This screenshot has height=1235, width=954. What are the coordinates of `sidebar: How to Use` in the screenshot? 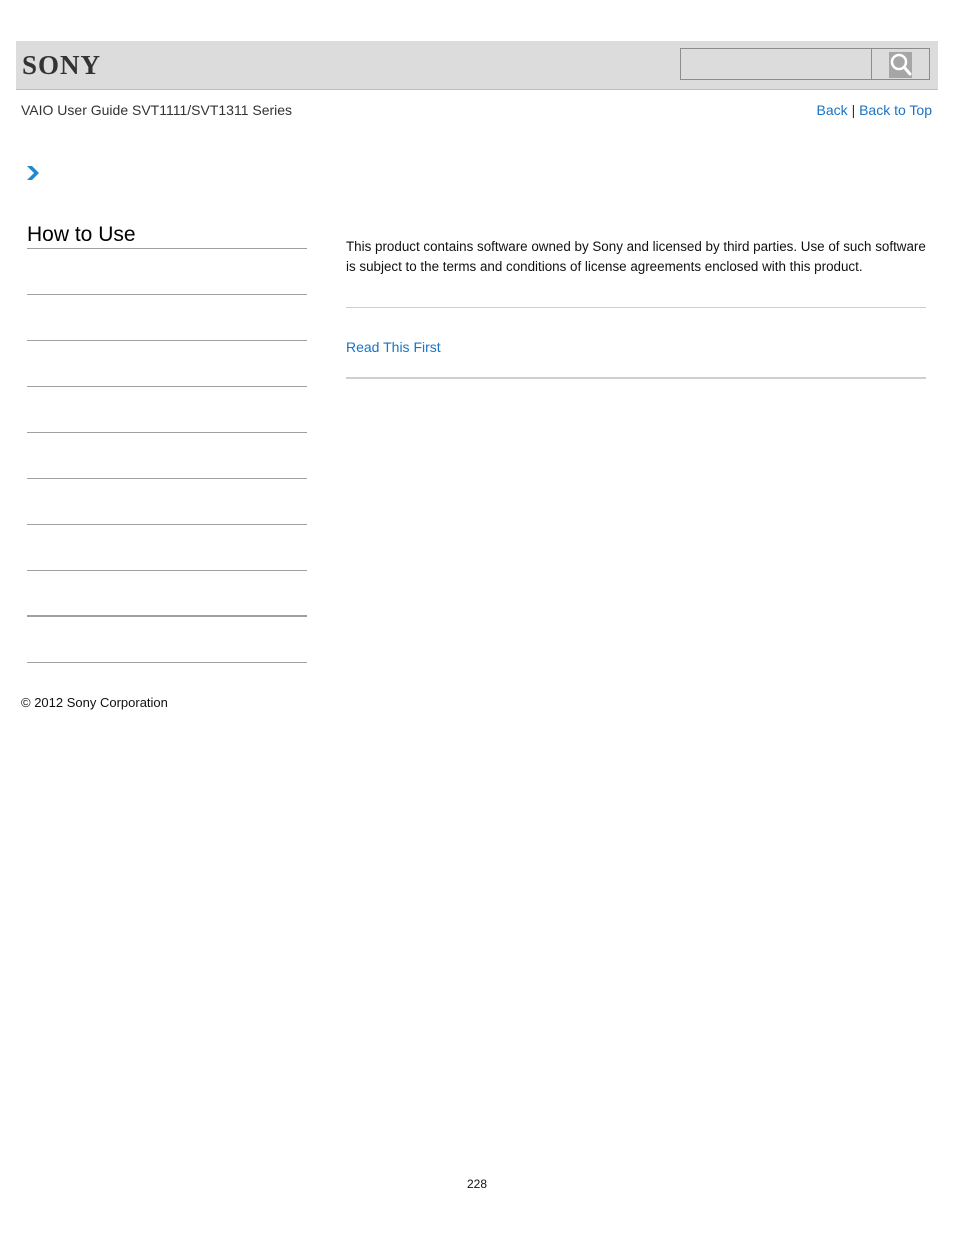 It's located at (167, 442).